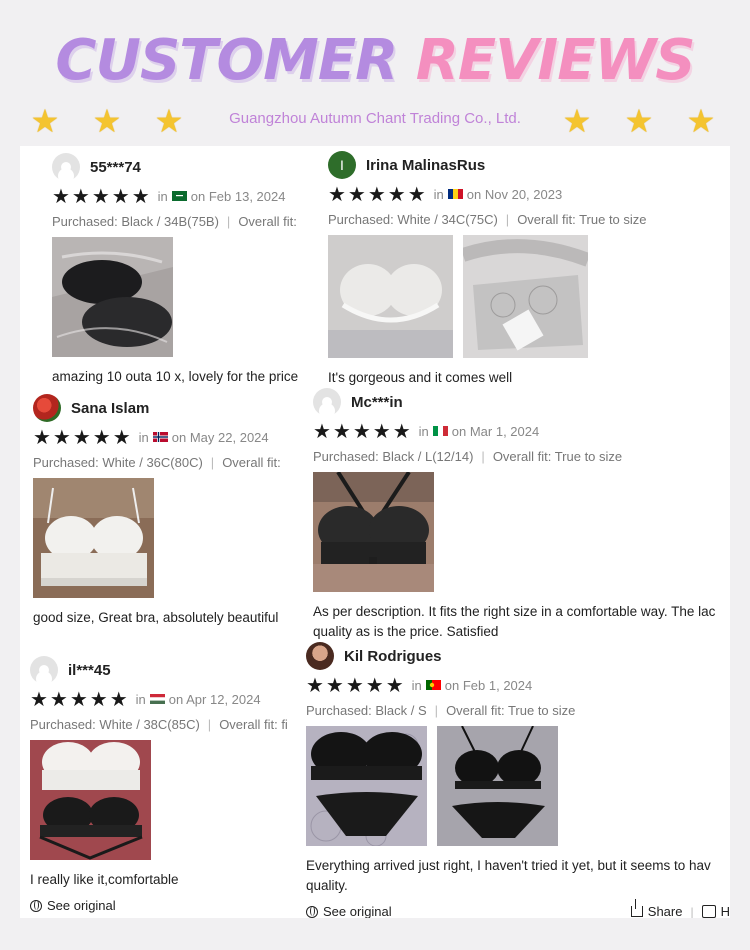  What do you see at coordinates (426, 165) in the screenshot?
I see `reviewer-name: Irina MalinasRus` at bounding box center [426, 165].